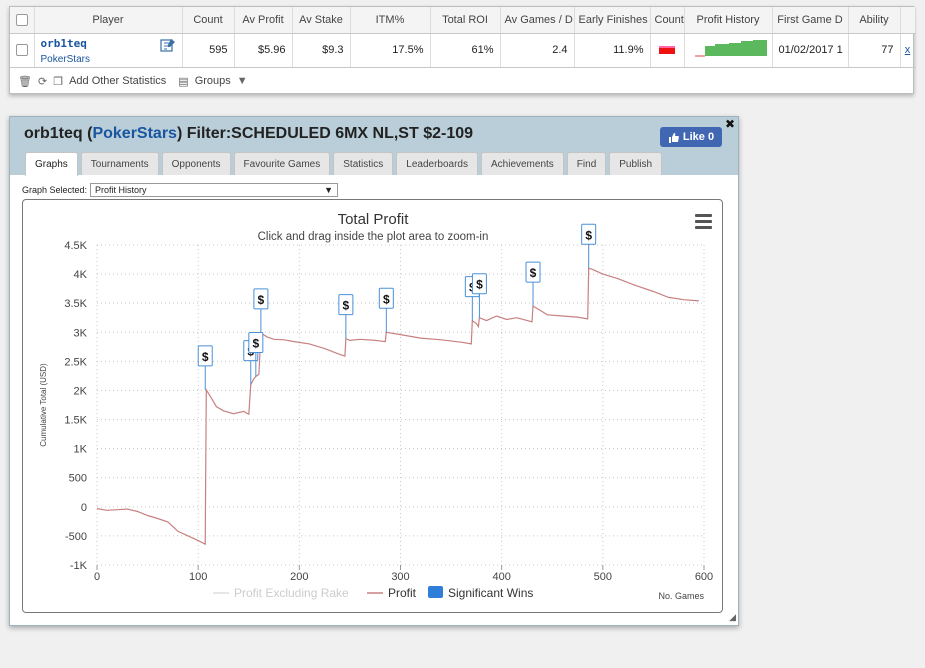 Image resolution: width=925 pixels, height=668 pixels. Describe the element at coordinates (53, 133) in the screenshot. I see `title-player: orb1teq` at that location.